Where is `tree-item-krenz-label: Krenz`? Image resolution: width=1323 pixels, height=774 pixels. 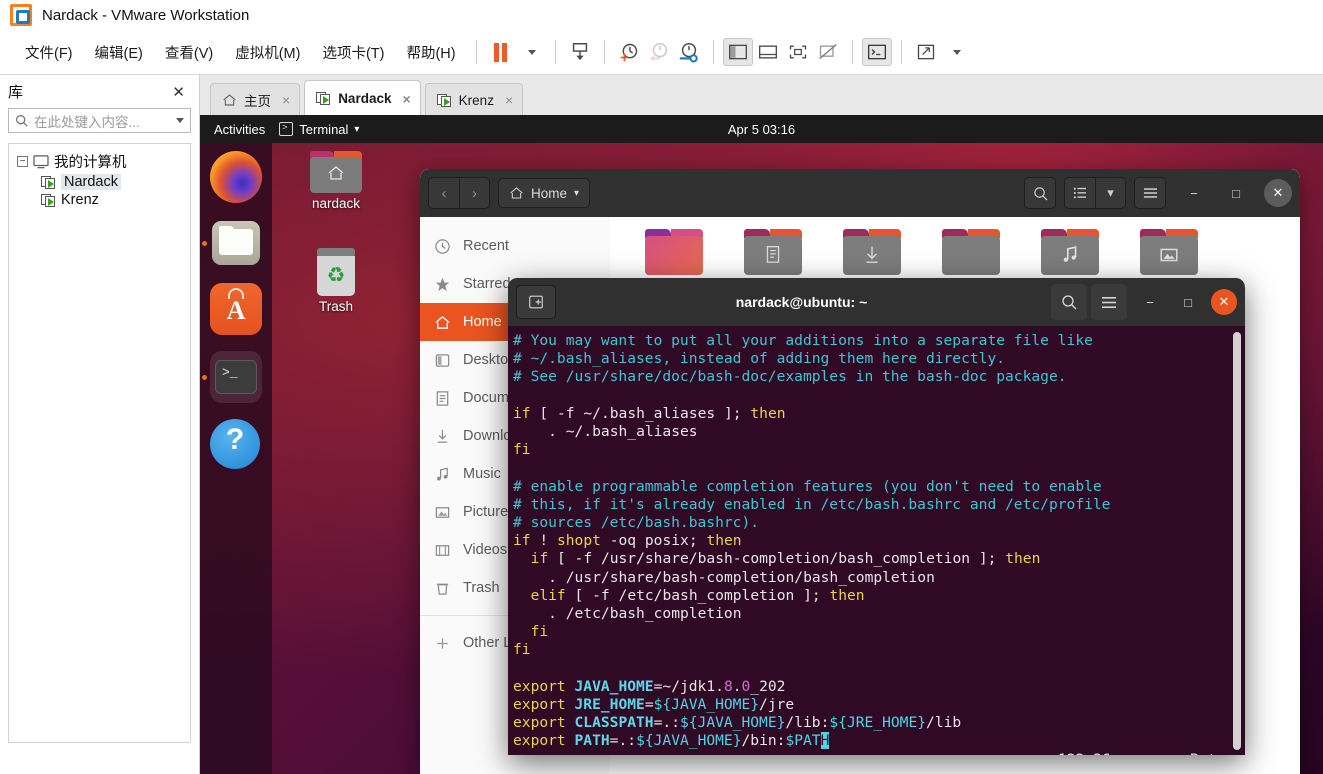 tree-item-krenz-label: Krenz is located at coordinates (80, 200).